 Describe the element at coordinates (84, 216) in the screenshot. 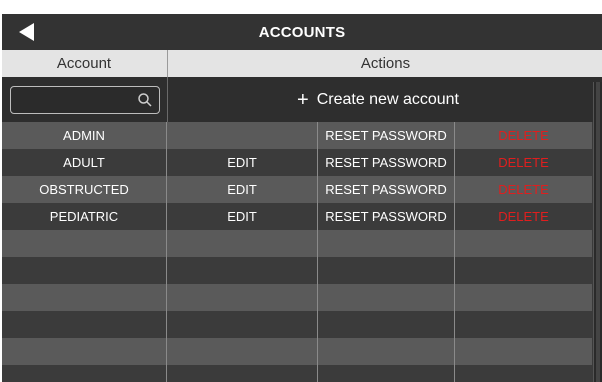

I see `account-name: PEDIATRIC` at that location.